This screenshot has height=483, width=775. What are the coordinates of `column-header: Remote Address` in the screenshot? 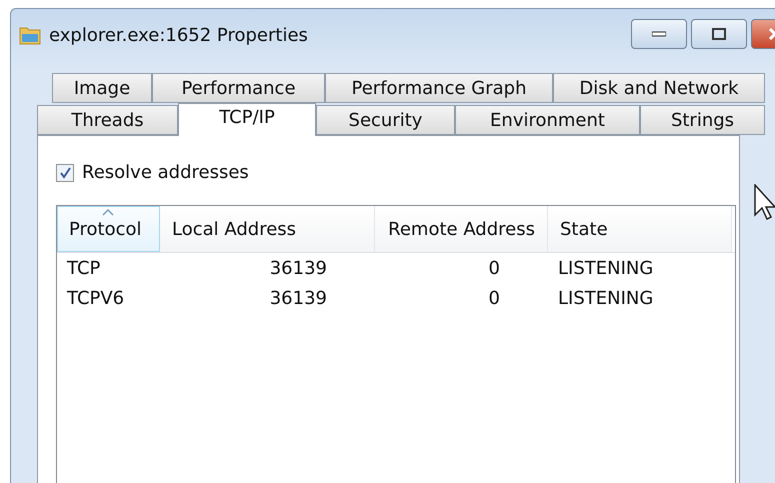 It's located at (461, 229).